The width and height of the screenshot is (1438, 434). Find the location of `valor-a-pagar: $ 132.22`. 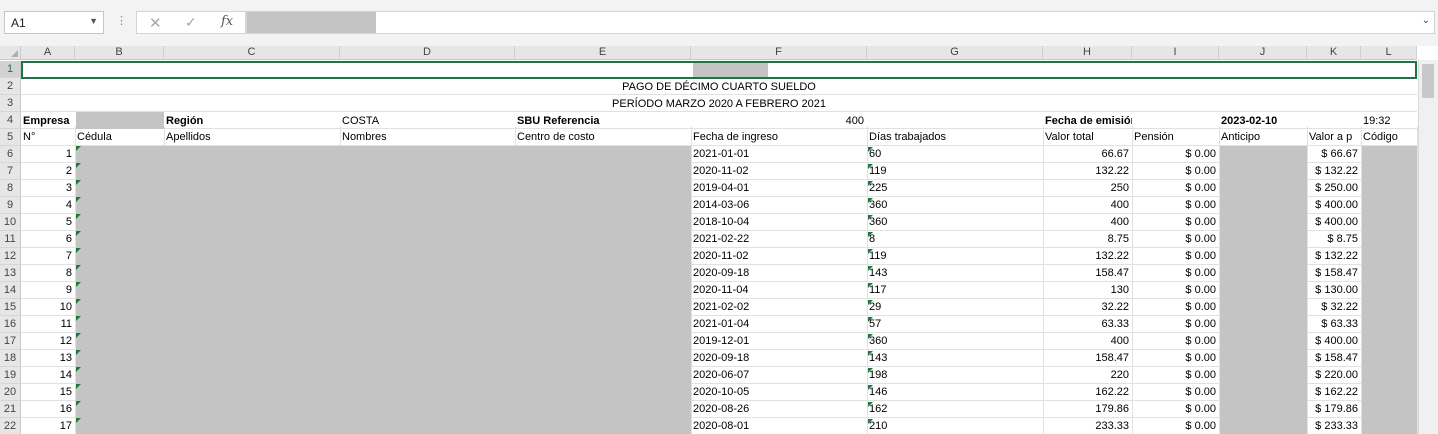

valor-a-pagar: $ 132.22 is located at coordinates (1334, 171).